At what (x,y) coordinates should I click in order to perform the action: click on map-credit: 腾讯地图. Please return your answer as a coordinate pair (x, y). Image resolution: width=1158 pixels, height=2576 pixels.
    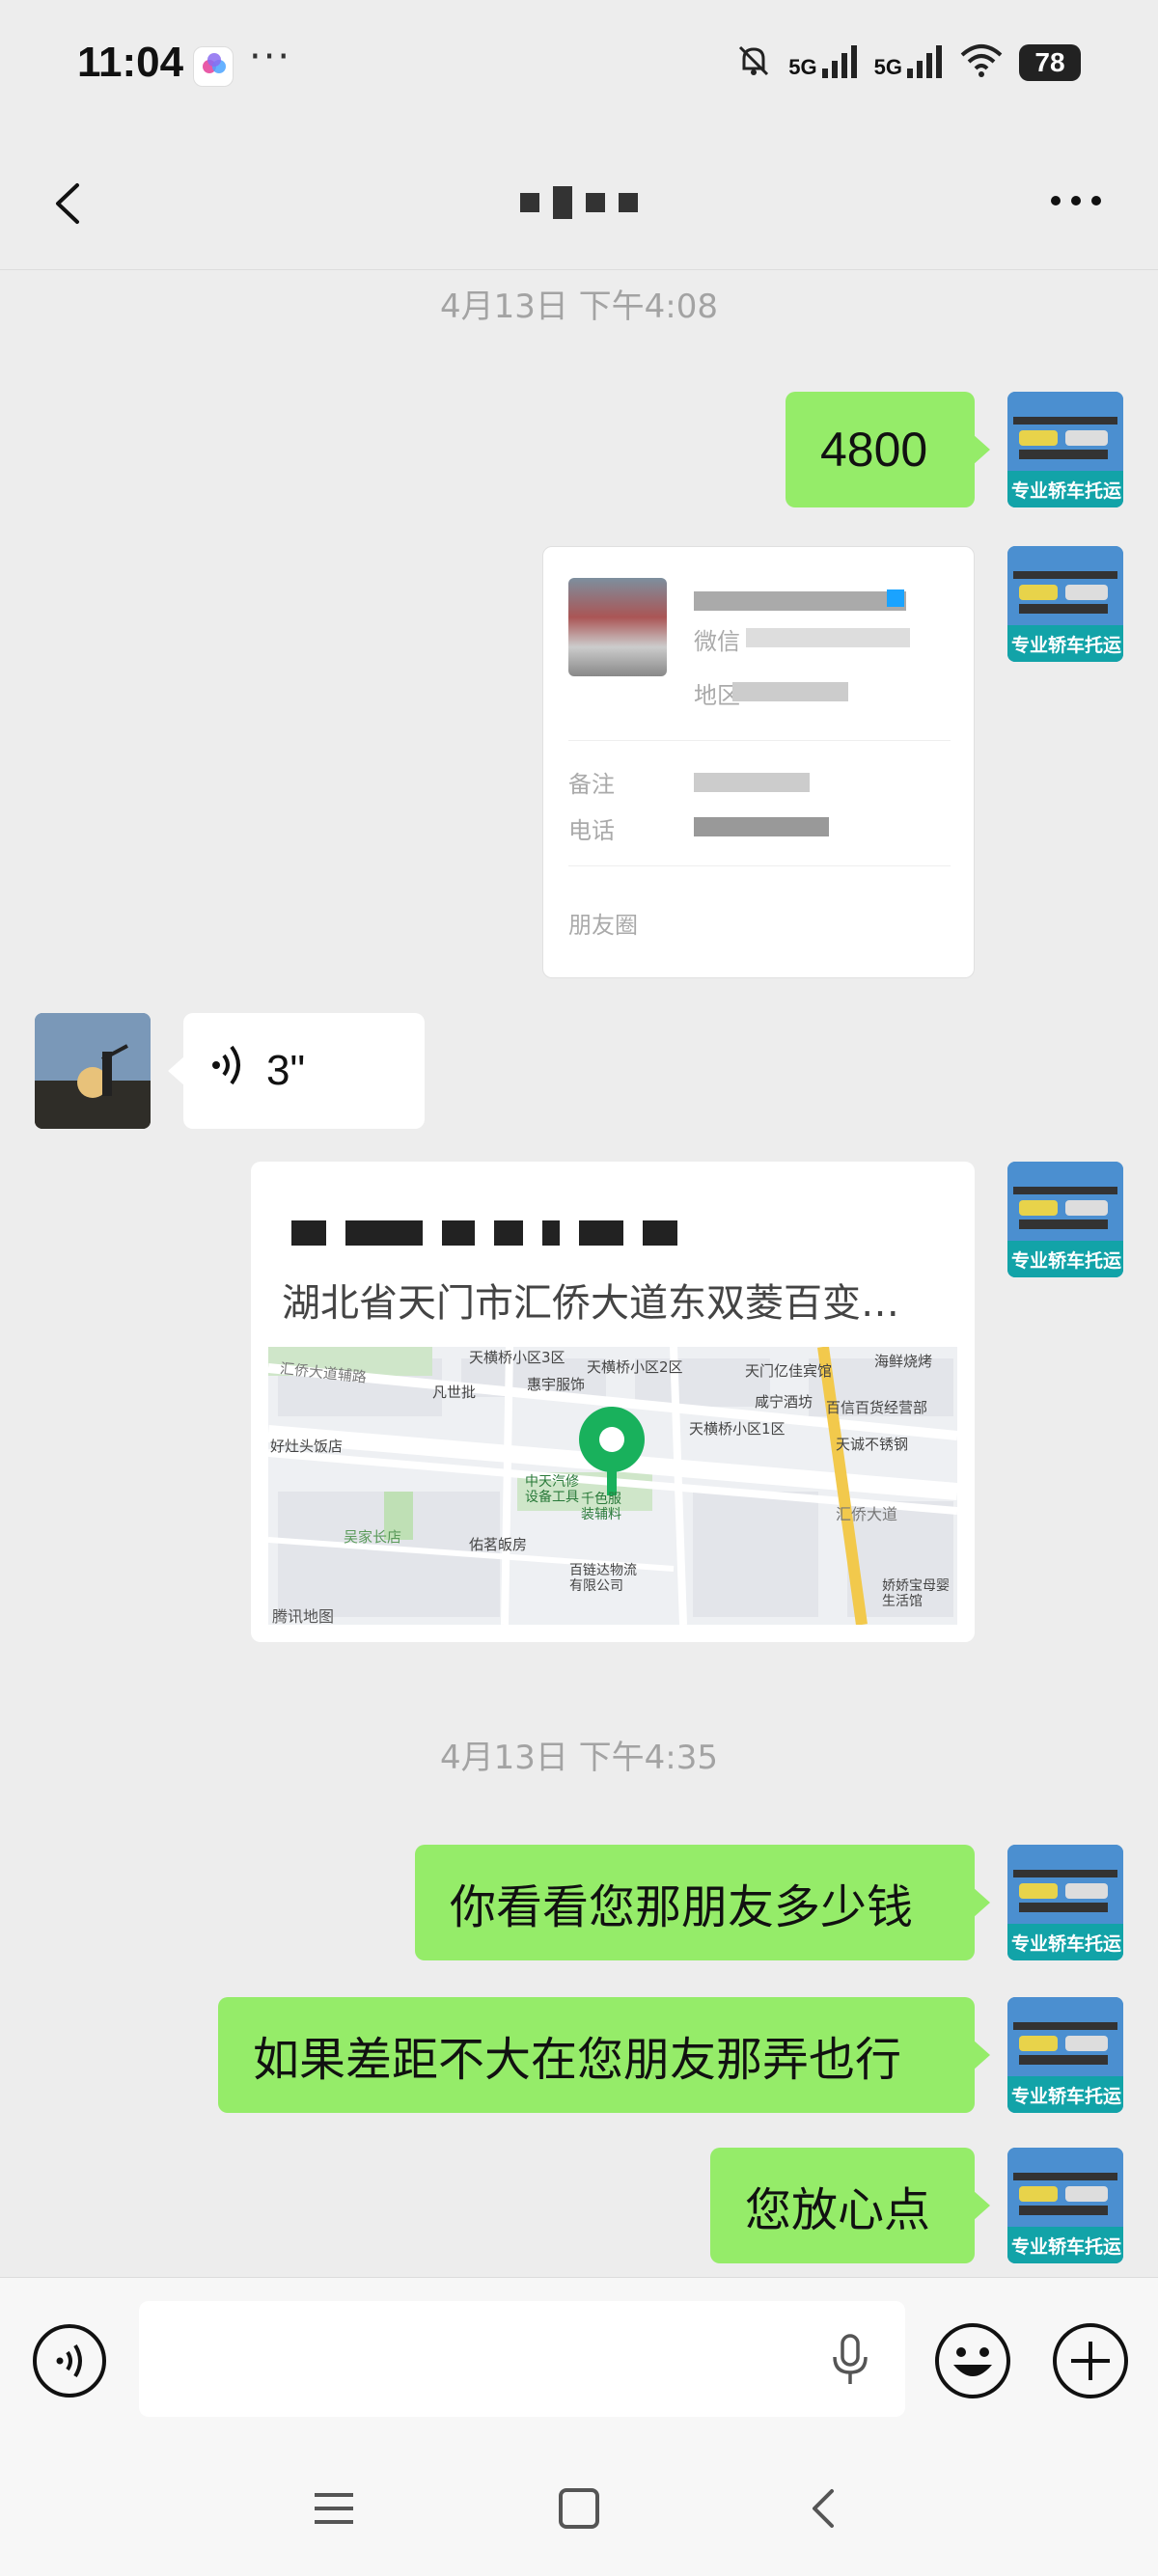
    Looking at the image, I should click on (303, 1617).